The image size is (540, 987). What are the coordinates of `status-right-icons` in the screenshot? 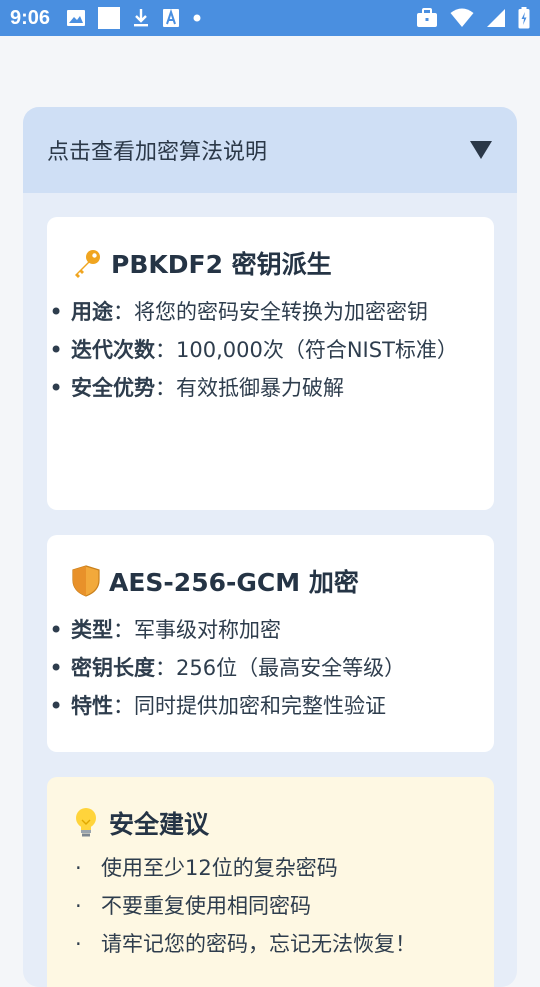 It's located at (467, 18).